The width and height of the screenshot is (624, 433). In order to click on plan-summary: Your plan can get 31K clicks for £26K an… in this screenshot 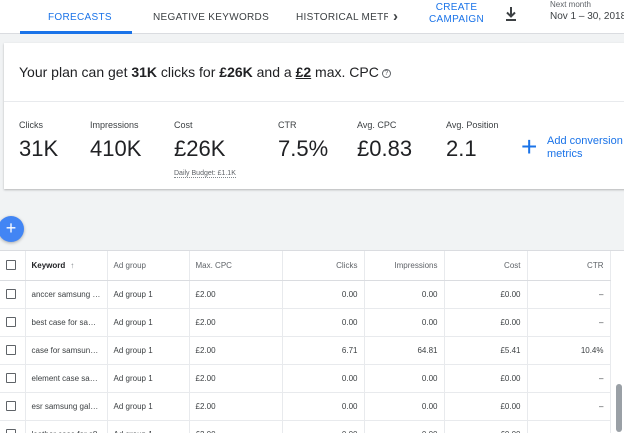, I will do `click(205, 72)`.